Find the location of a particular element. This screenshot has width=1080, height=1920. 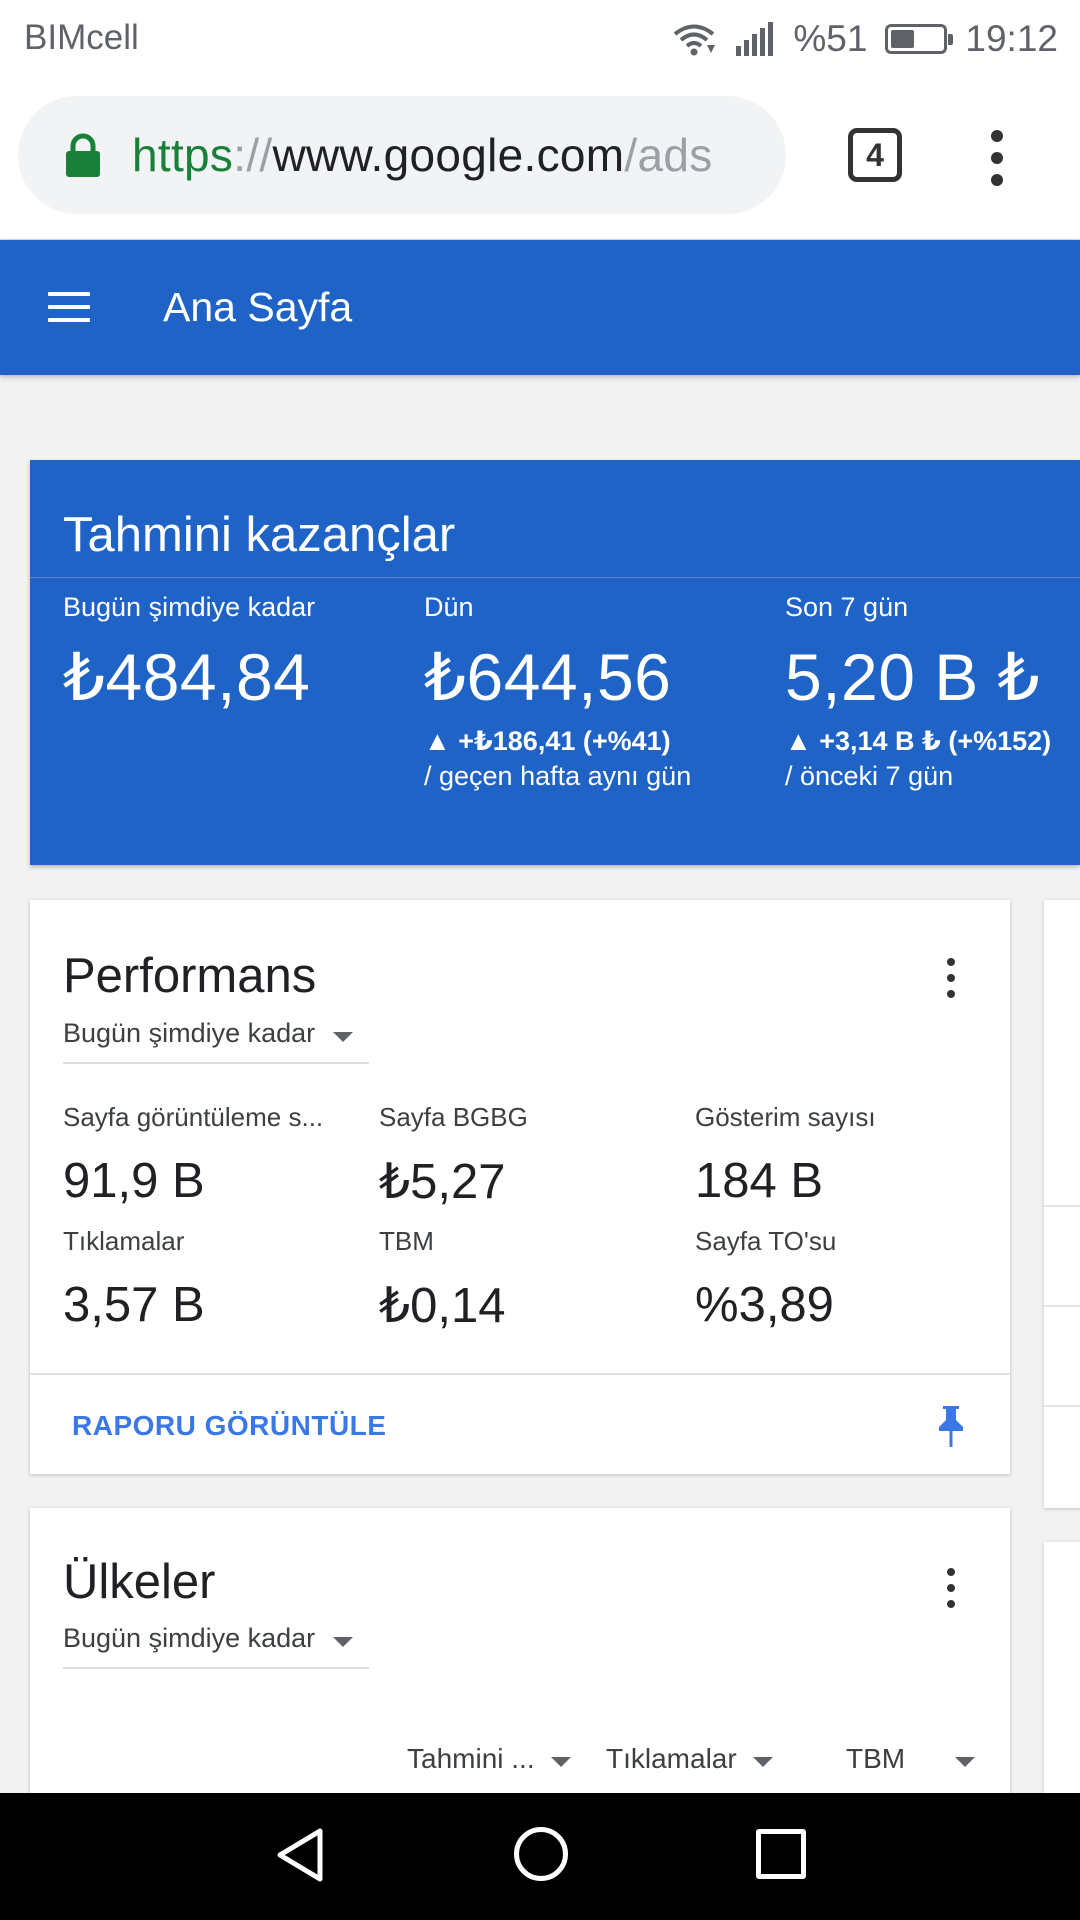

card-title: Performans is located at coordinates (190, 976).